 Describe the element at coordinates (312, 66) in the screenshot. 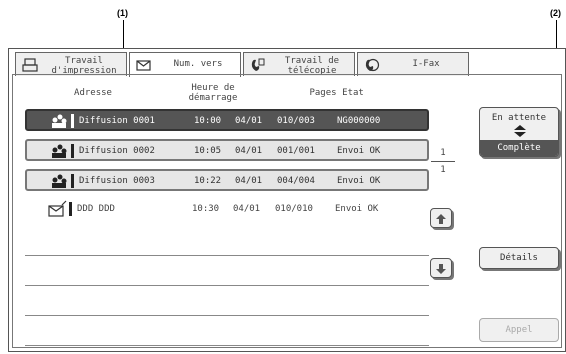

I see `tab-label: Travail de télécopie` at that location.